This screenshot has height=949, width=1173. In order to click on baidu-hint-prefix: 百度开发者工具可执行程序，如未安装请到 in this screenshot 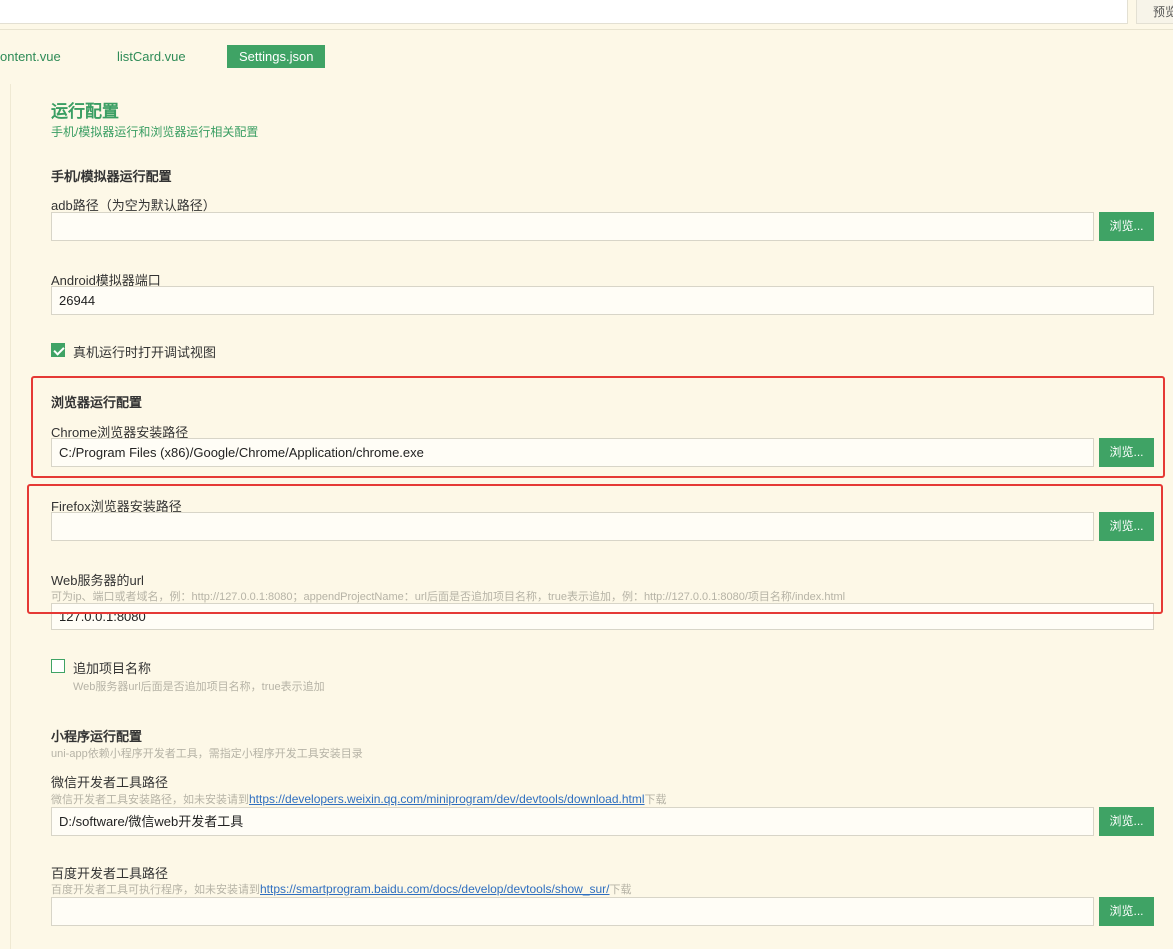, I will do `click(155, 890)`.